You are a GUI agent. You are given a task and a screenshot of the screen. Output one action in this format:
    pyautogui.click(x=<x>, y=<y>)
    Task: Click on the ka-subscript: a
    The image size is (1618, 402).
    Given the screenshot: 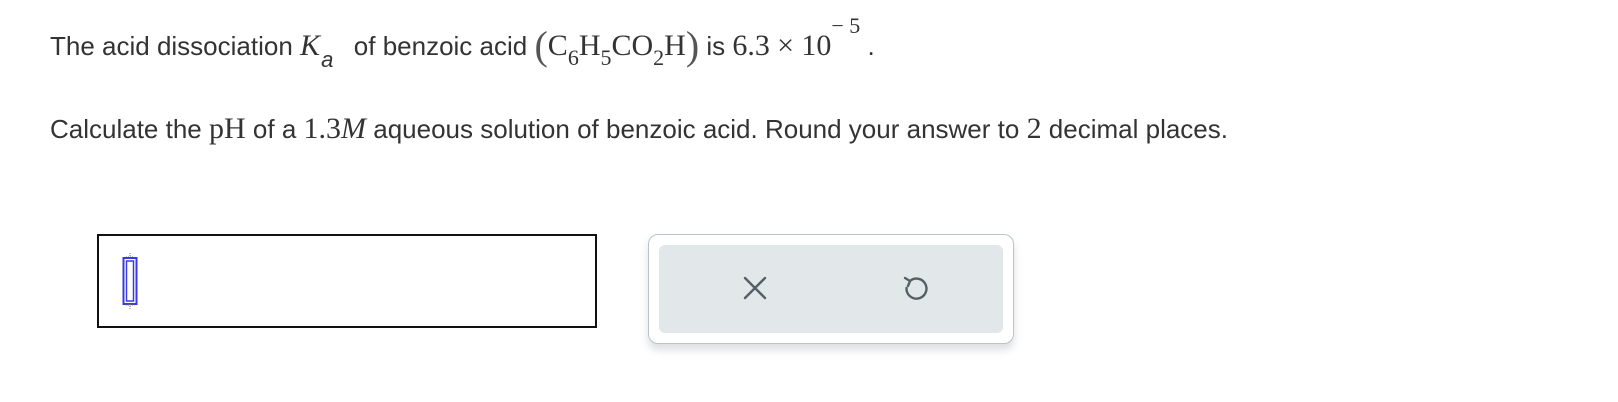 What is the action you would take?
    pyautogui.click(x=327, y=59)
    